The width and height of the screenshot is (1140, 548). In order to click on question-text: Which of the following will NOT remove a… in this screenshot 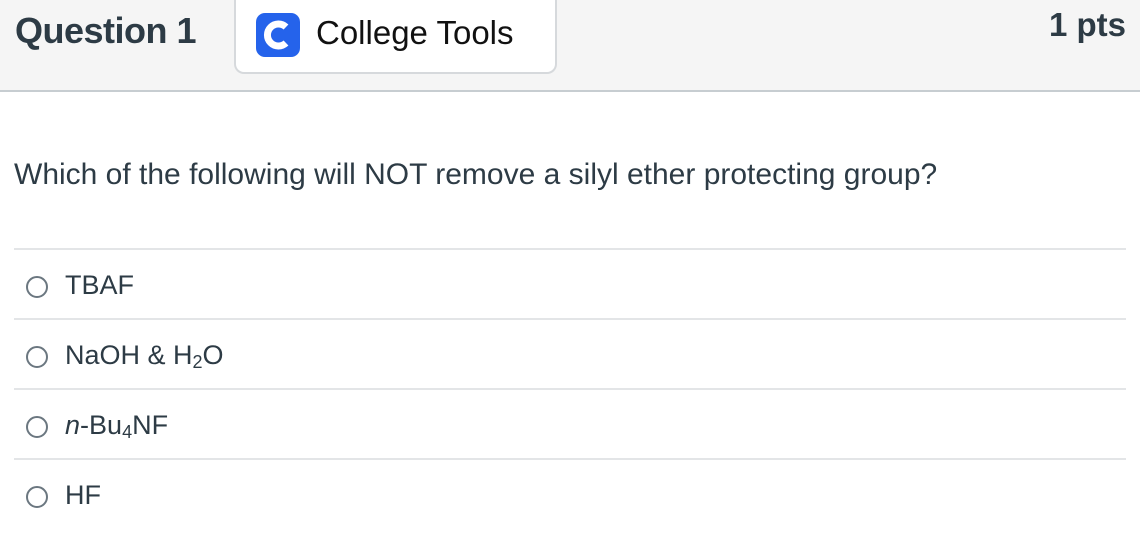, I will do `click(476, 174)`.